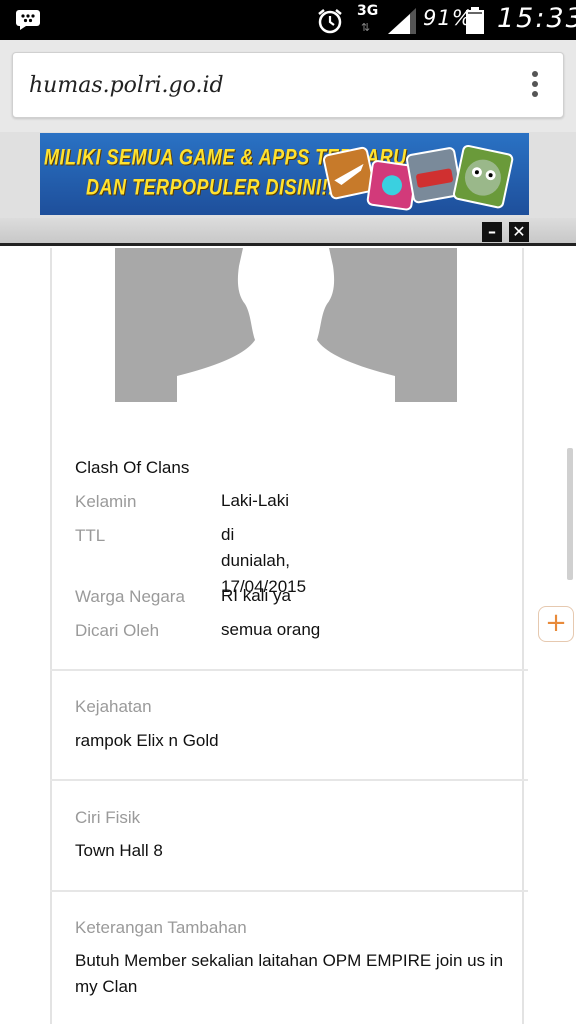 This screenshot has width=576, height=1024. I want to click on clock: 15:33, so click(536, 18).